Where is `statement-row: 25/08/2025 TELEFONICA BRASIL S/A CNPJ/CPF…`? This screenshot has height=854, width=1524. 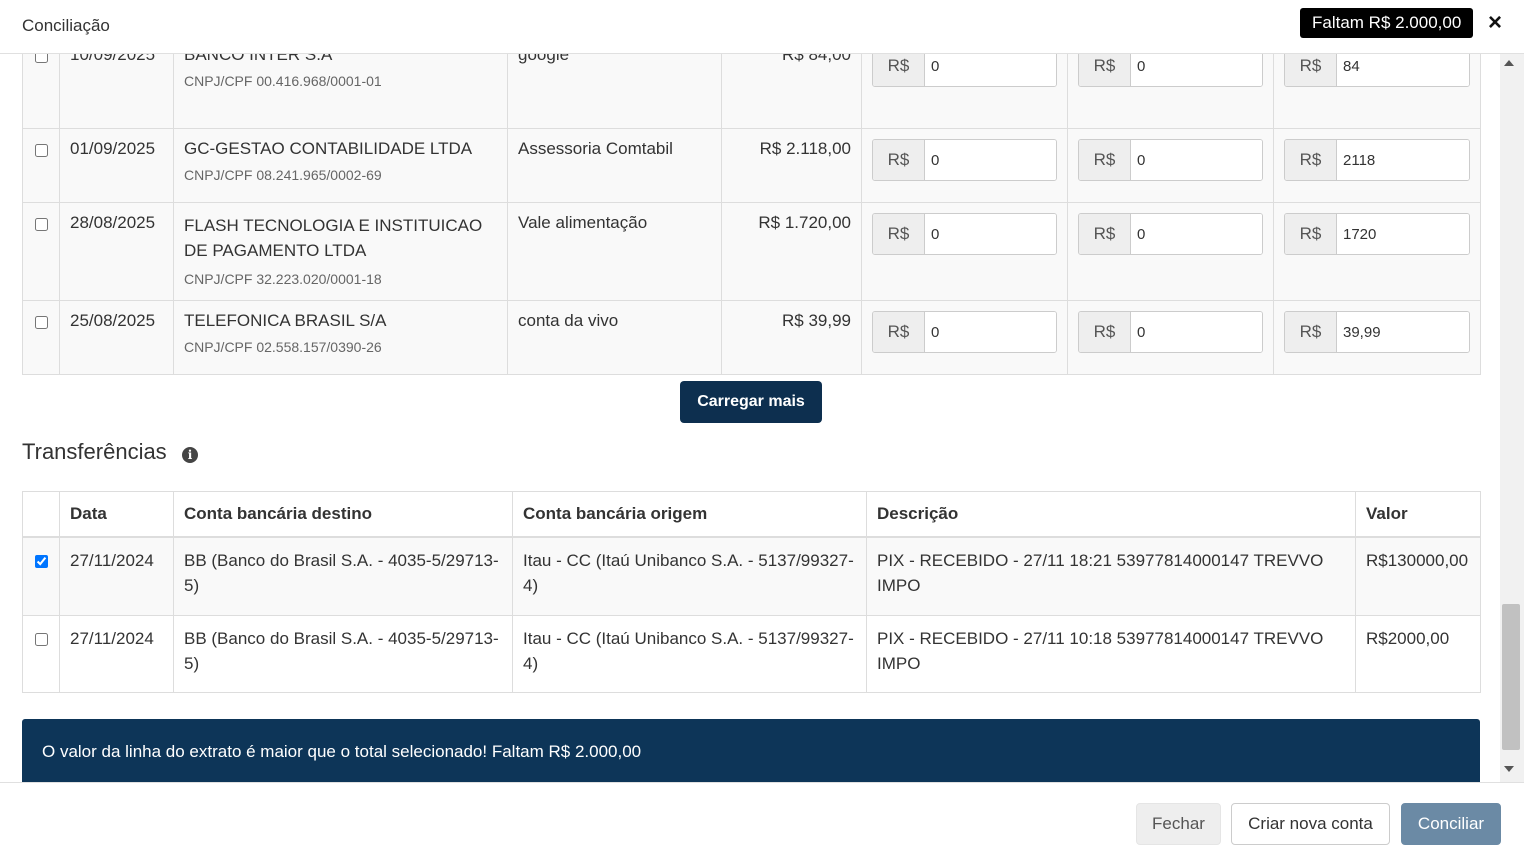
statement-row: 25/08/2025 TELEFONICA BRASIL S/A CNPJ/CPF… is located at coordinates (751, 337).